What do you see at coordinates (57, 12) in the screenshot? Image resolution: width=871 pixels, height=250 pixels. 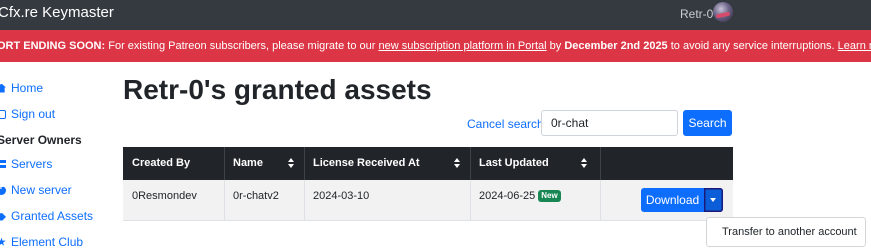 I see `brand-title: Cfx.re Keymaster` at bounding box center [57, 12].